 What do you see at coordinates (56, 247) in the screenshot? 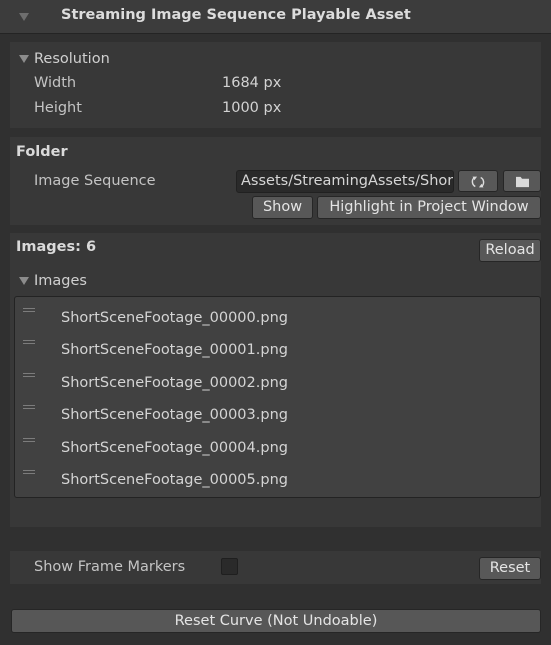
I see `images-count-label: Images: 6` at bounding box center [56, 247].